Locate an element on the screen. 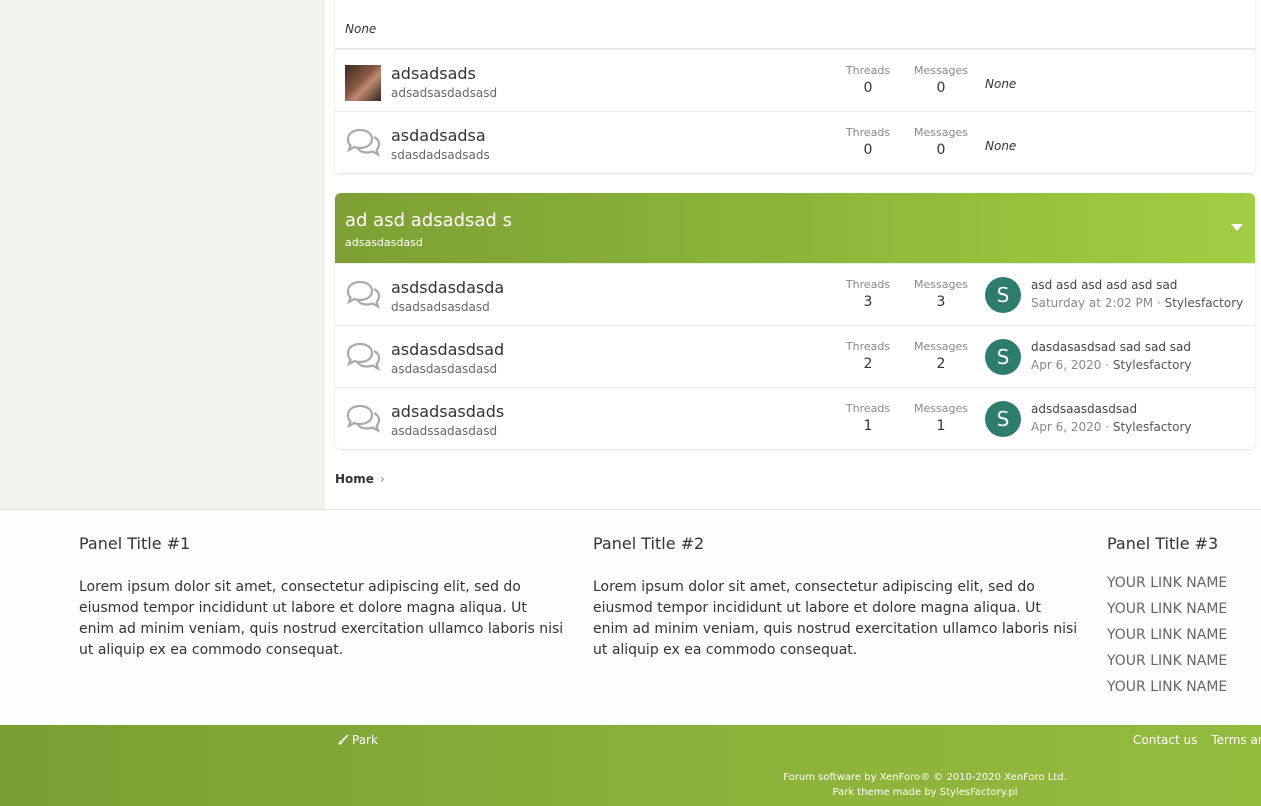 This screenshot has height=806, width=1261. chevron-right-icon: › is located at coordinates (382, 479).